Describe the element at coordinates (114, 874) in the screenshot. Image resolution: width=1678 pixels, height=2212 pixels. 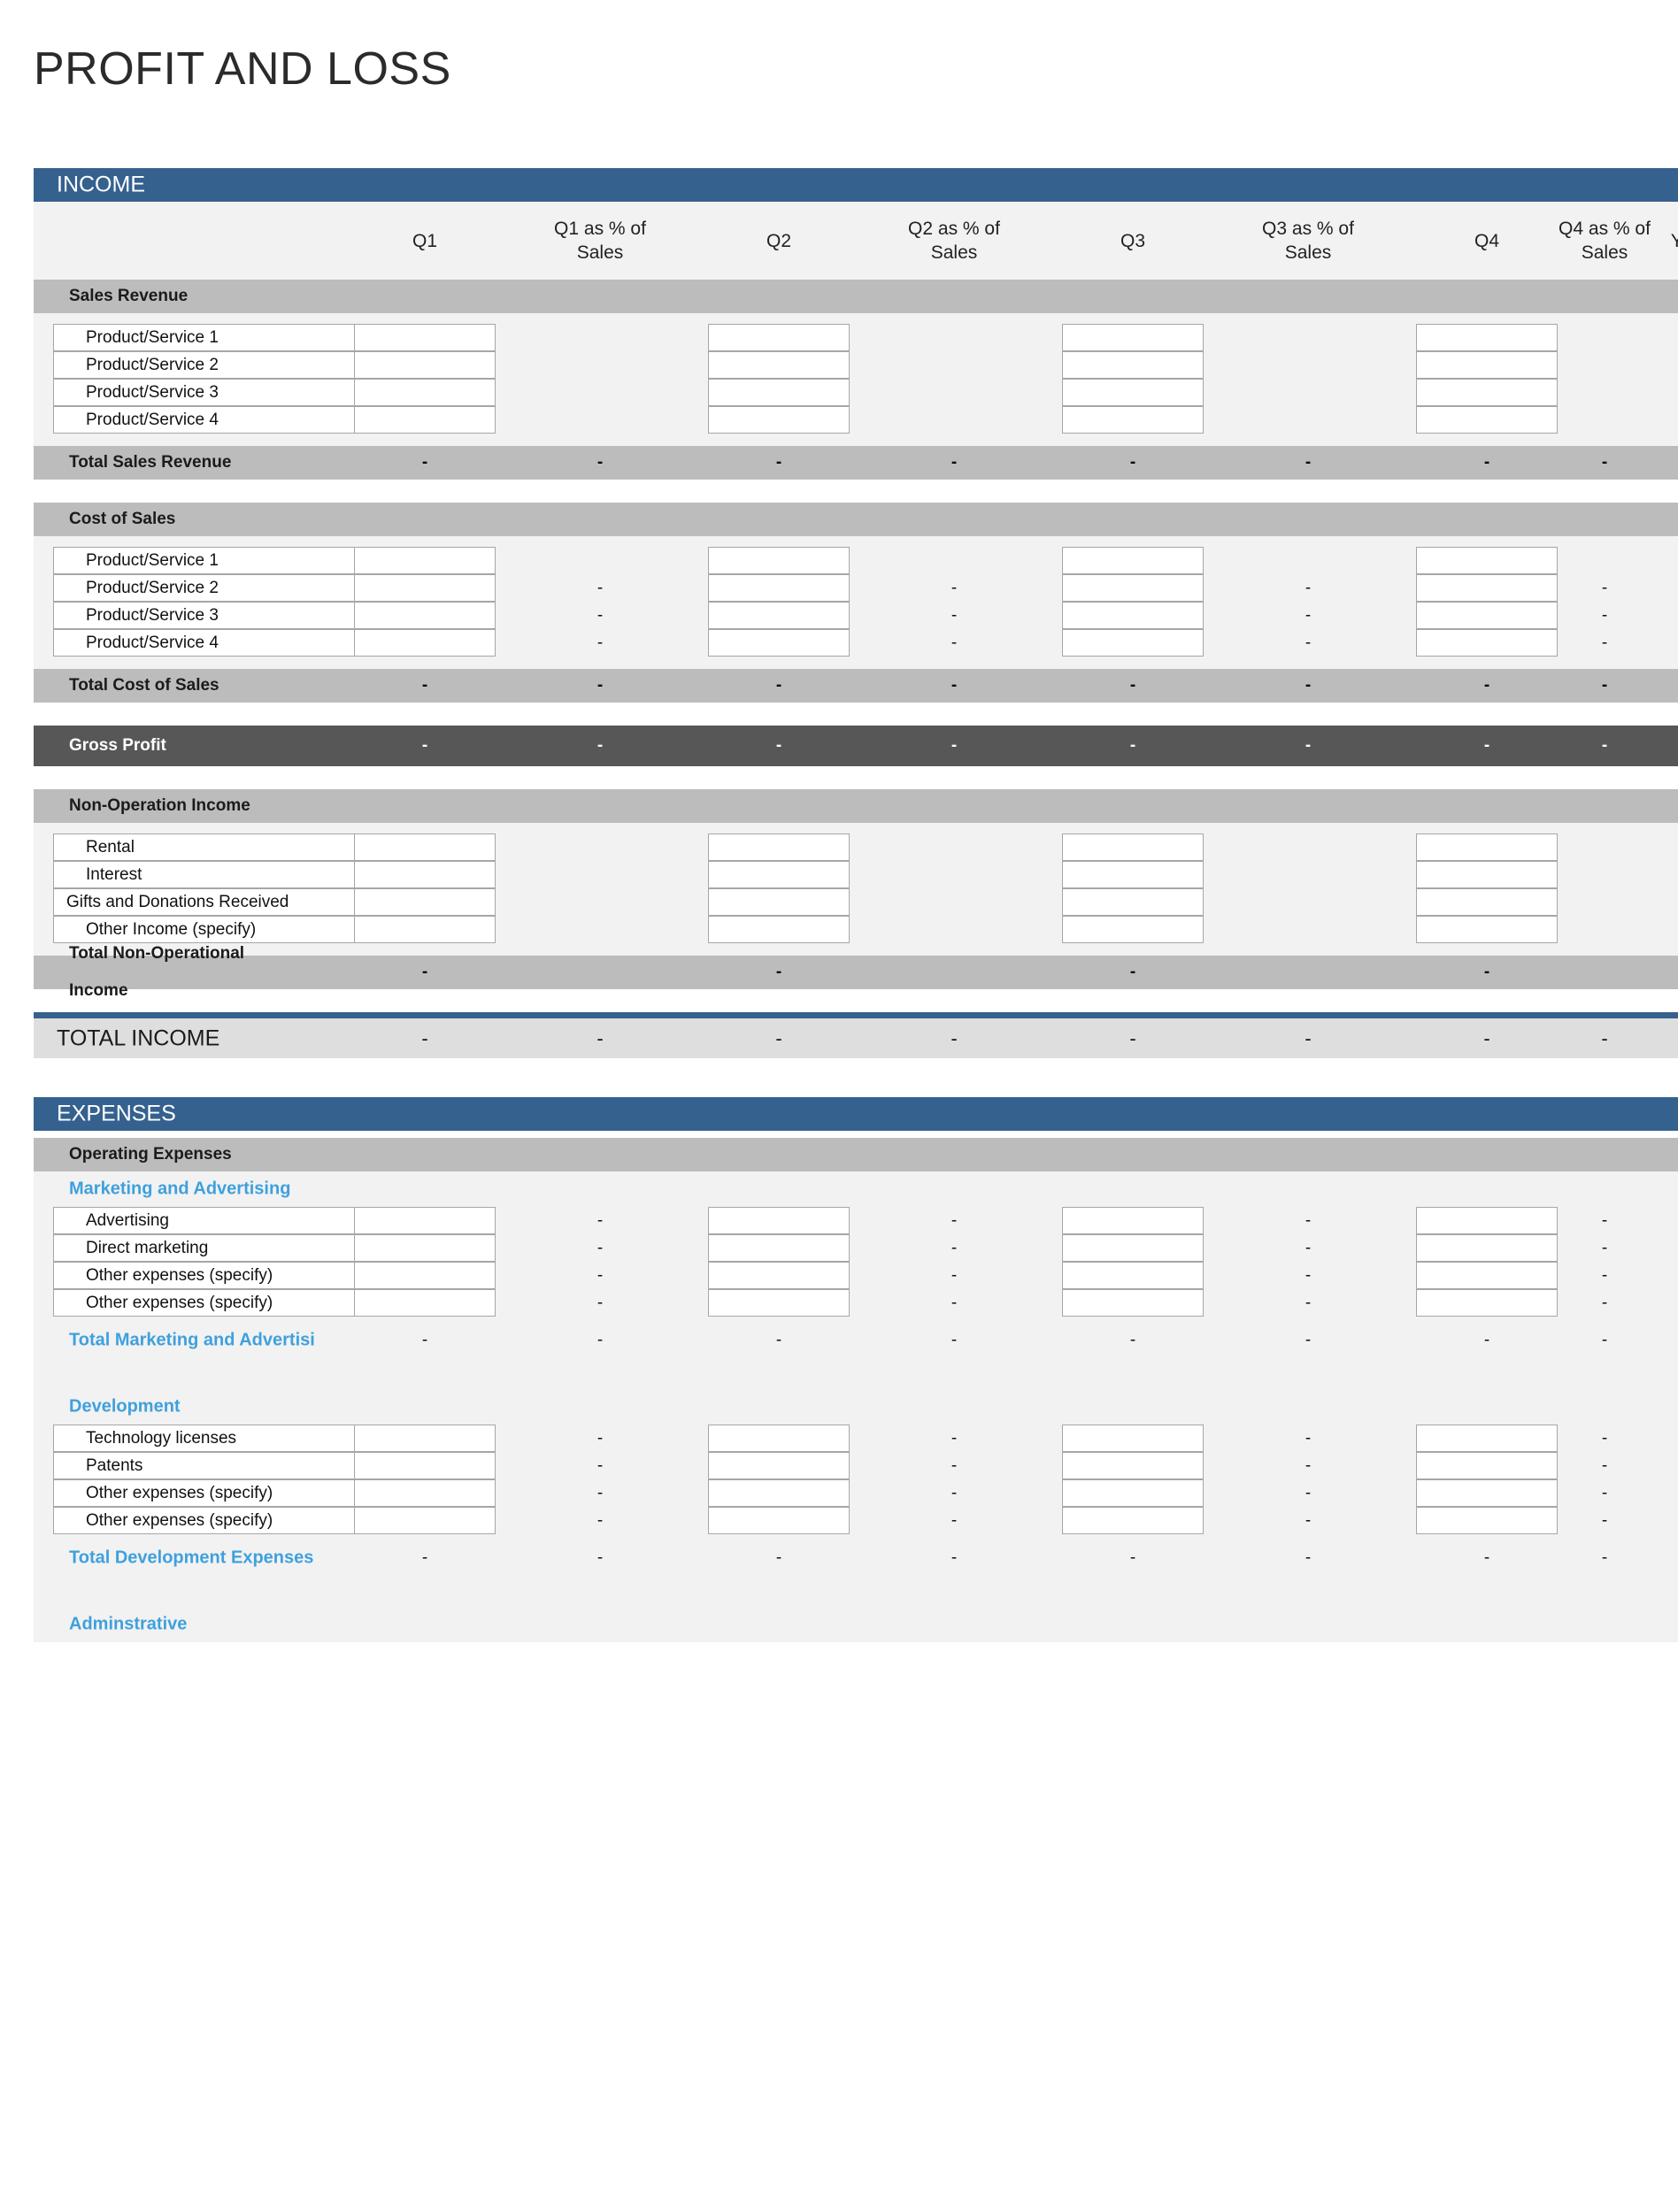
I see `line-item-name-text: Interest` at that location.